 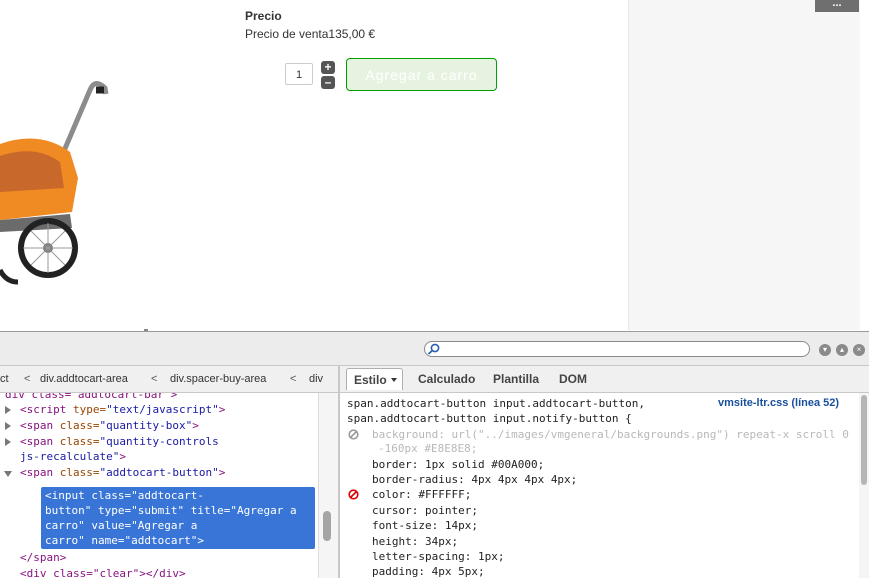 What do you see at coordinates (421, 494) in the screenshot?
I see `css-prop-color: color: #FFFFFF;` at bounding box center [421, 494].